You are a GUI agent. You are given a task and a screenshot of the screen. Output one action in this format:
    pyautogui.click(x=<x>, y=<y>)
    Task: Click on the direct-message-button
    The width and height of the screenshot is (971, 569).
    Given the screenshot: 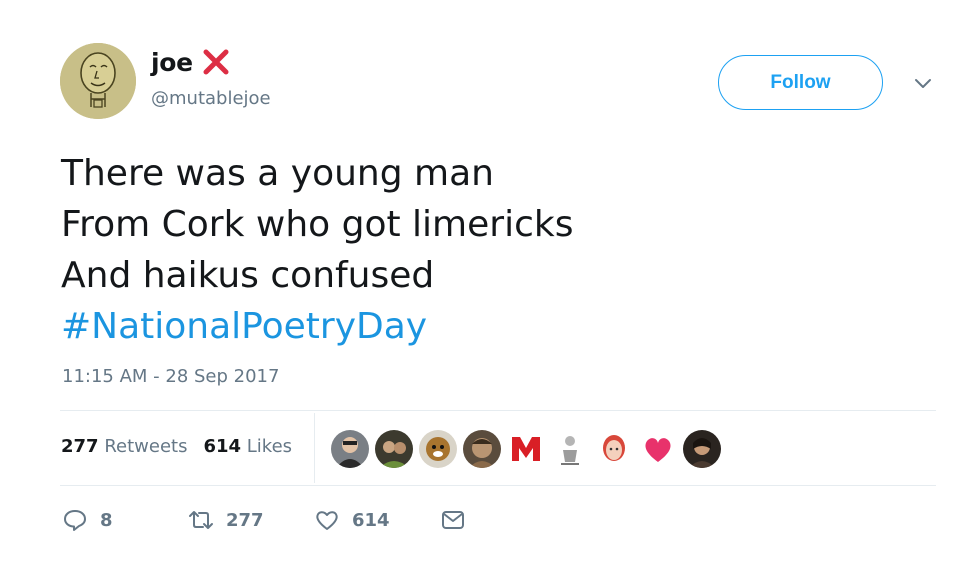 What is the action you would take?
    pyautogui.click(x=453, y=520)
    